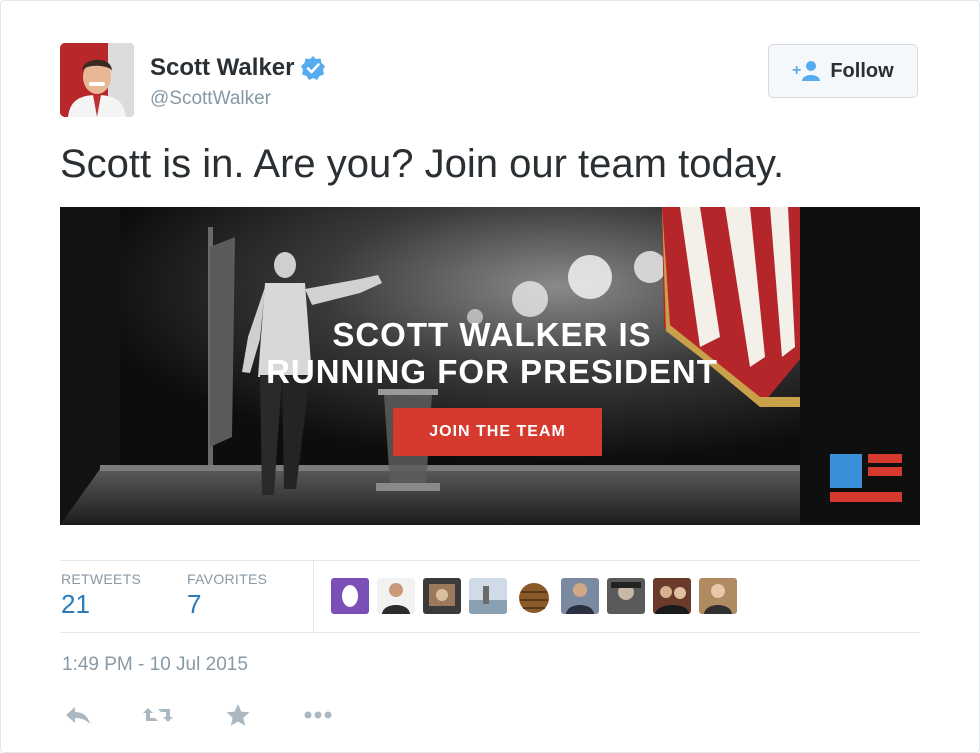 The image size is (980, 753). I want to click on reply-button, so click(78, 715).